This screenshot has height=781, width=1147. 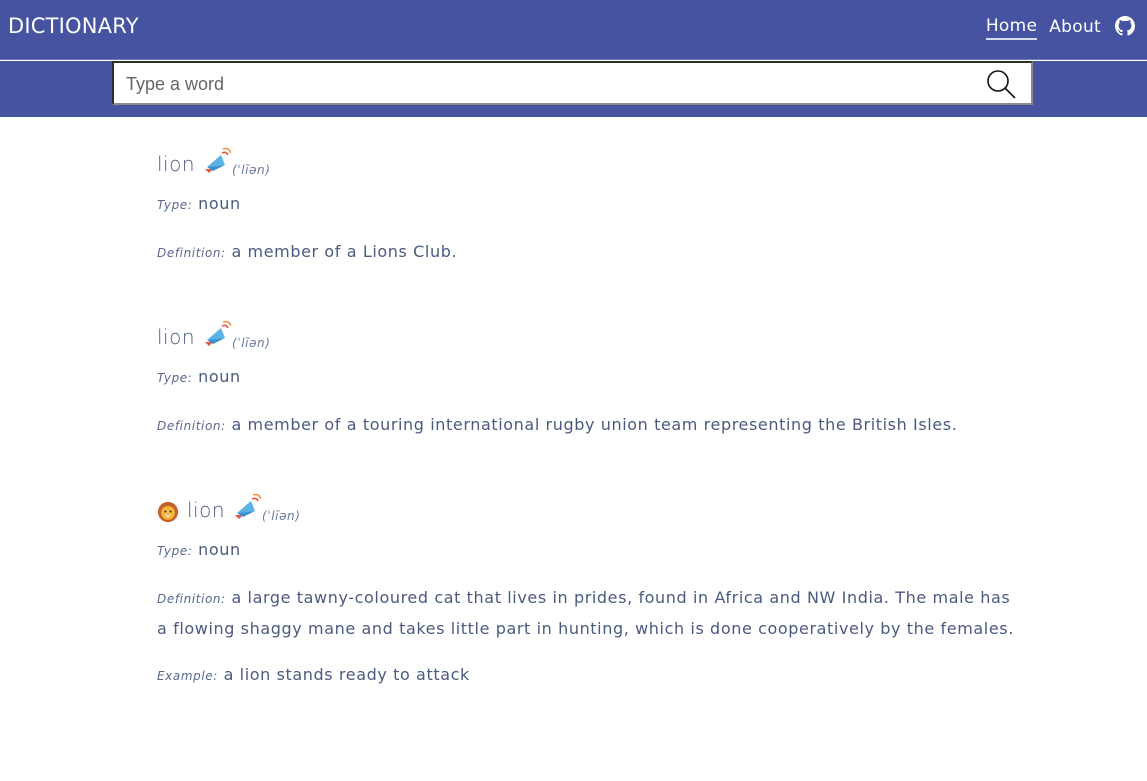 What do you see at coordinates (73, 26) in the screenshot?
I see `brand-title: DICTIONARY` at bounding box center [73, 26].